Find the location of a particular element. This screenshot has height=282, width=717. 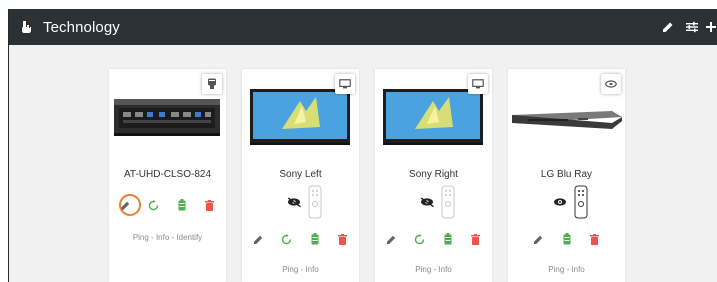

focus-highlight-circle is located at coordinates (130, 205).